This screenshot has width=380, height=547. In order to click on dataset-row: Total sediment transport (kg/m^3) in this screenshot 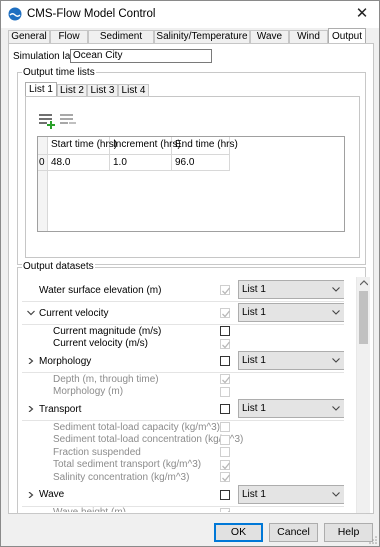, I will do `click(183, 465)`.